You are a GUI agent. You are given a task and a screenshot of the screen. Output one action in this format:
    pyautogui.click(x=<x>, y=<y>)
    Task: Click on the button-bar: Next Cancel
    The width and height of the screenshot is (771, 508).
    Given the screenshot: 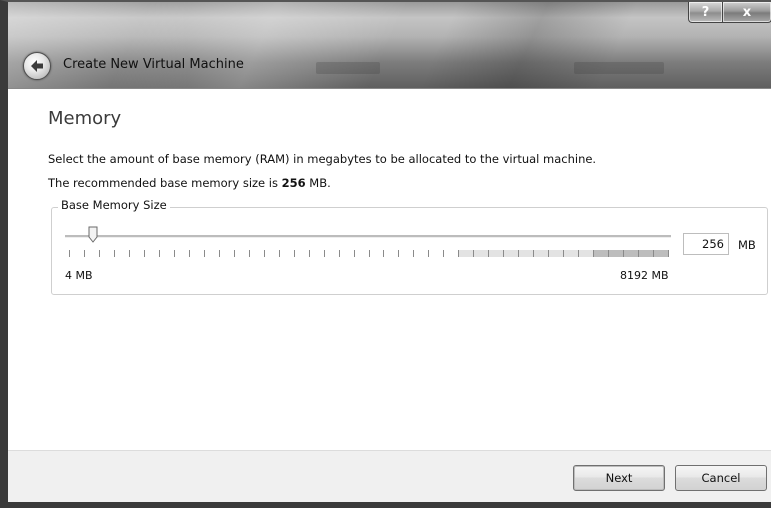 What is the action you would take?
    pyautogui.click(x=389, y=476)
    